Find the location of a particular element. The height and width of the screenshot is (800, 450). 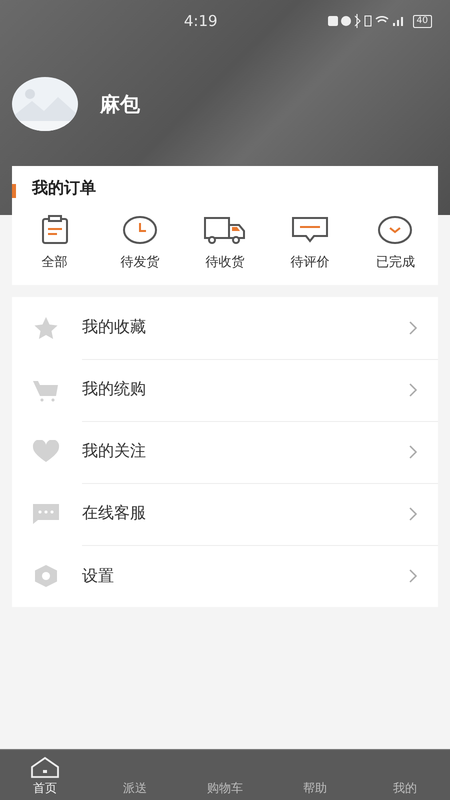

status-time: 4:19 is located at coordinates (201, 21).